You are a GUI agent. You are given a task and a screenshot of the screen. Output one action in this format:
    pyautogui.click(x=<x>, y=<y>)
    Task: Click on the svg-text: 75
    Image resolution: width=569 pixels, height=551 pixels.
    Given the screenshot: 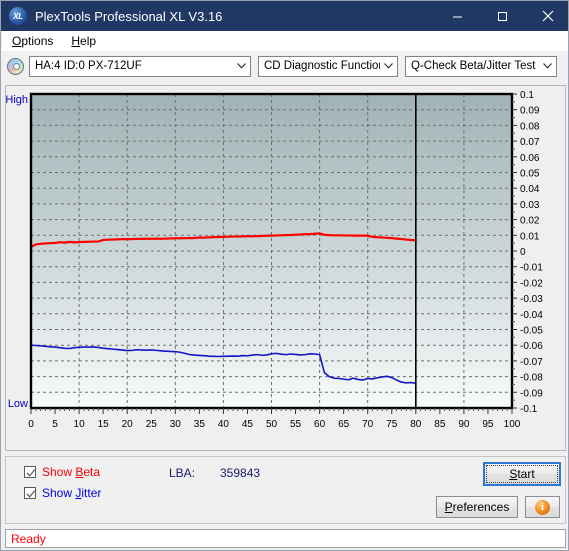 What is the action you would take?
    pyautogui.click(x=392, y=424)
    